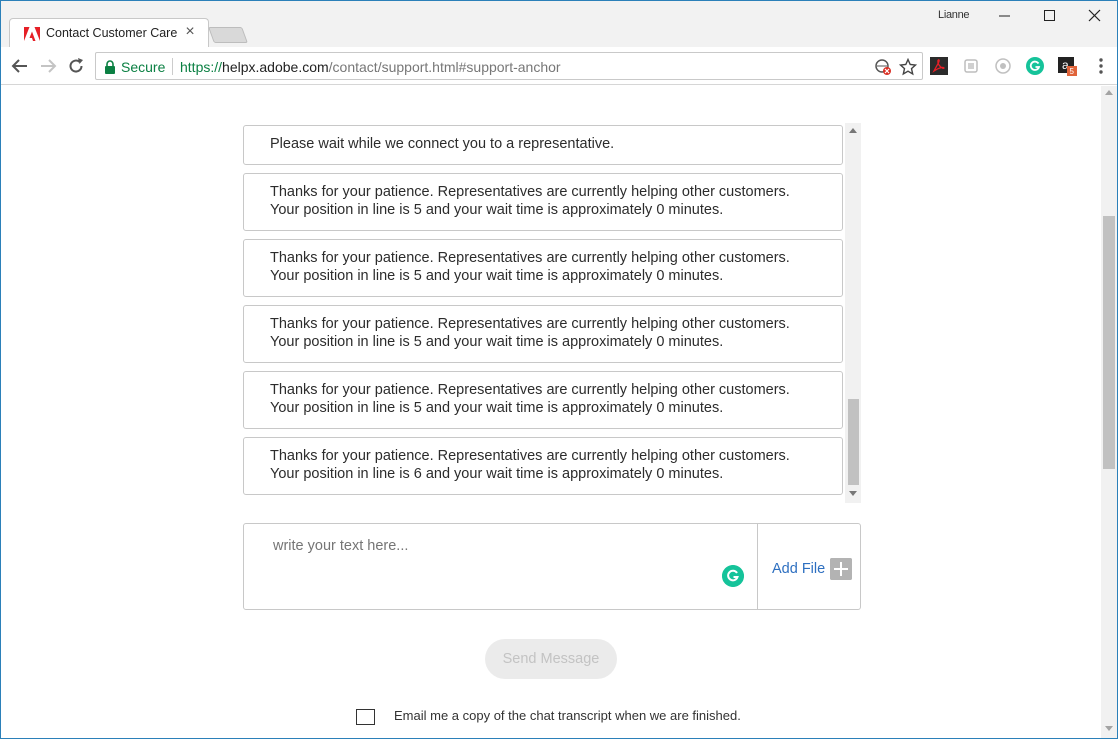  What do you see at coordinates (853, 442) in the screenshot?
I see `chat-scrollbar-thumb` at bounding box center [853, 442].